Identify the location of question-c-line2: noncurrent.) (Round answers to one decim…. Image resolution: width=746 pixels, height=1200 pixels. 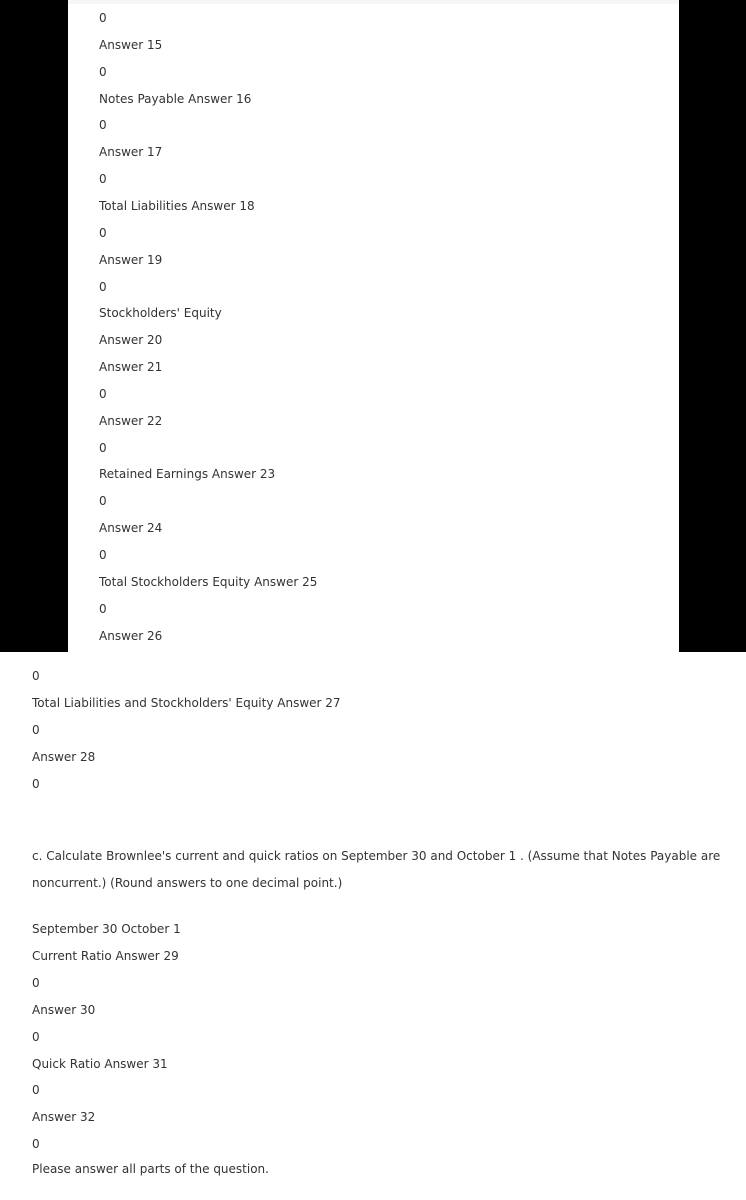
(187, 883).